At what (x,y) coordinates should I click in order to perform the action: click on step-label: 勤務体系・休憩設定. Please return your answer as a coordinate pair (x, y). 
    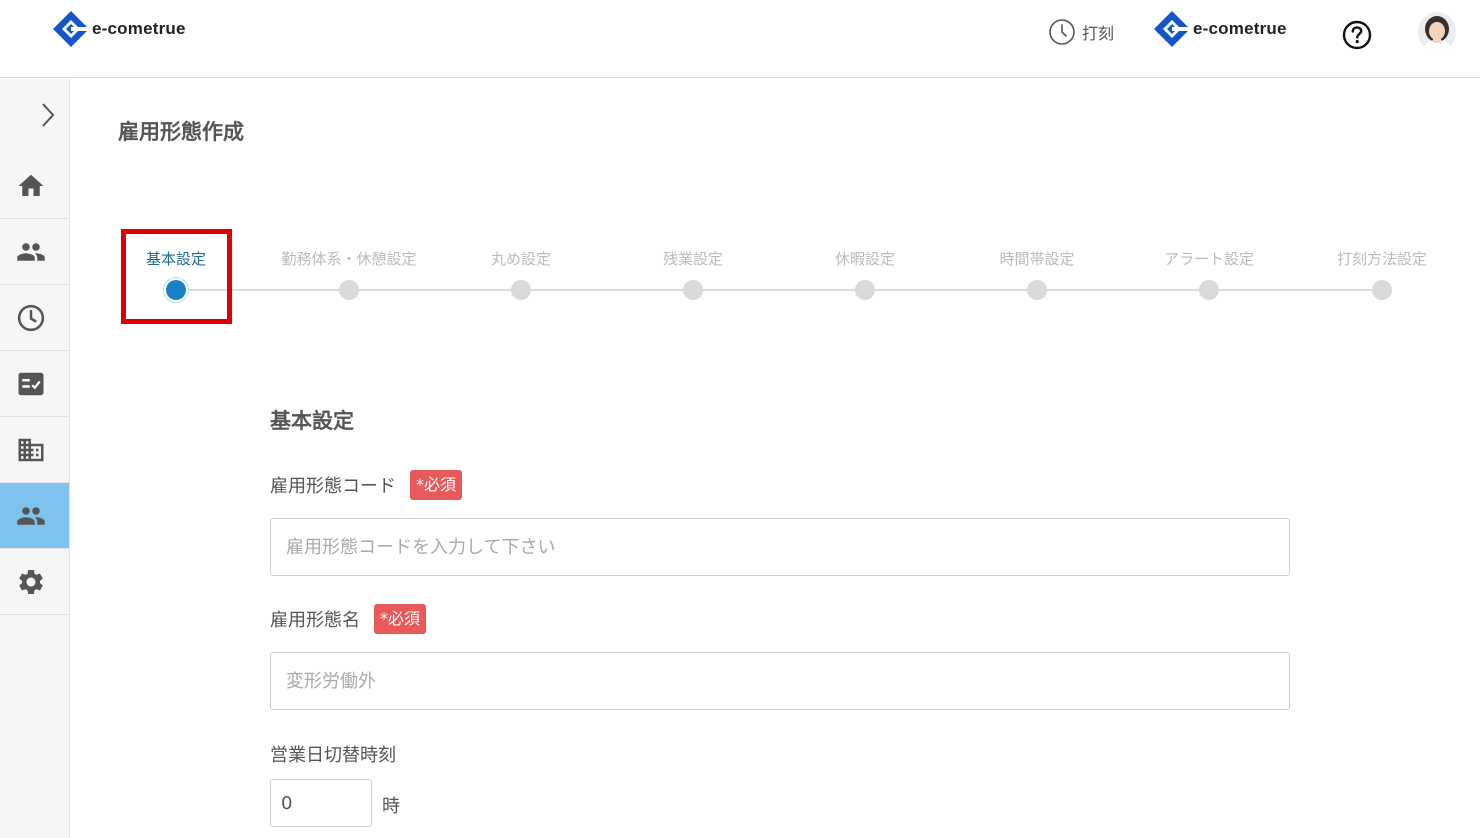
    Looking at the image, I should click on (349, 259).